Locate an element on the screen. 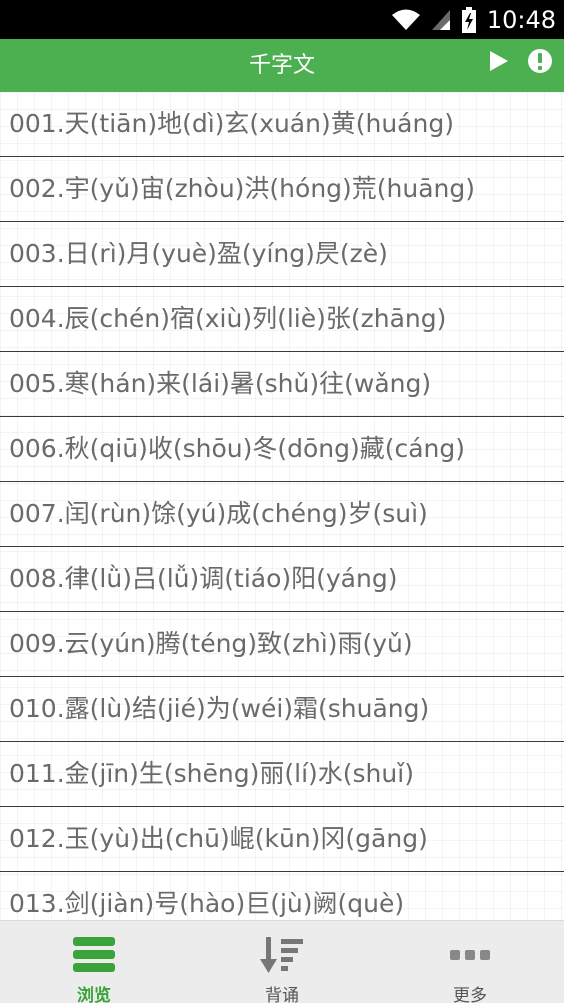  play-icon is located at coordinates (498, 63).